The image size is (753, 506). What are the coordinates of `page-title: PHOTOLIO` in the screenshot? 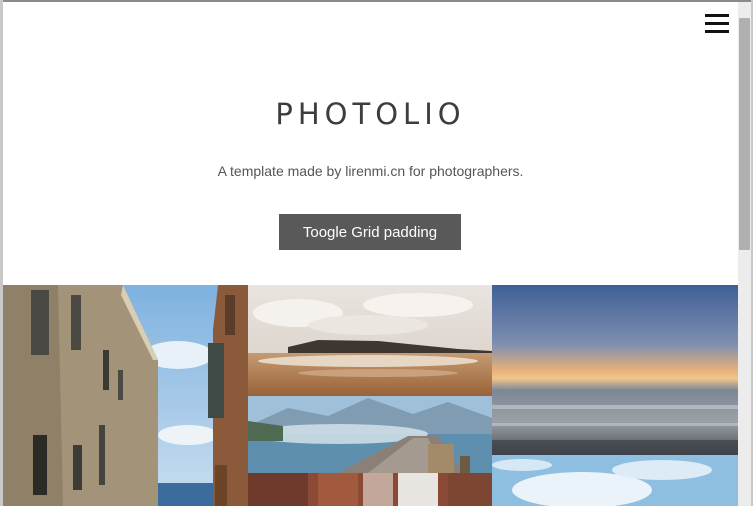 It's located at (370, 114).